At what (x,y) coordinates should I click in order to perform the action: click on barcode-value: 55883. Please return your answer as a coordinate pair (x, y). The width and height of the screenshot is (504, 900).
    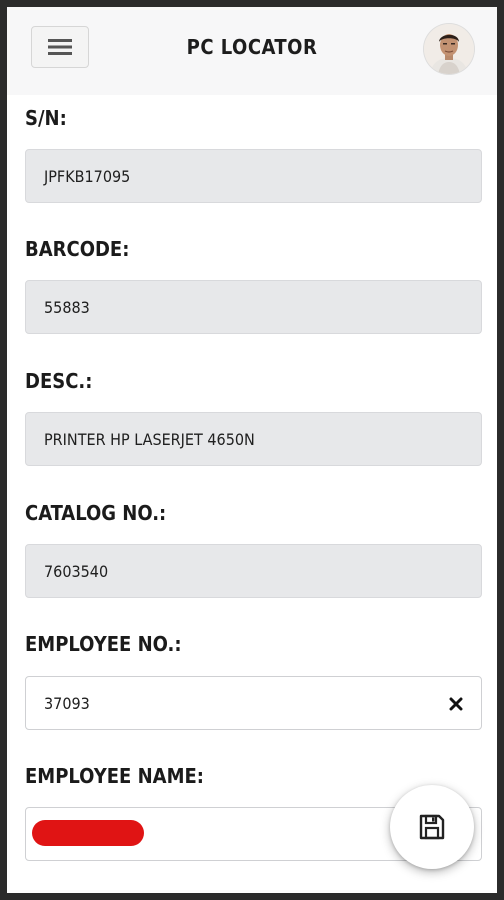
    Looking at the image, I should click on (67, 307).